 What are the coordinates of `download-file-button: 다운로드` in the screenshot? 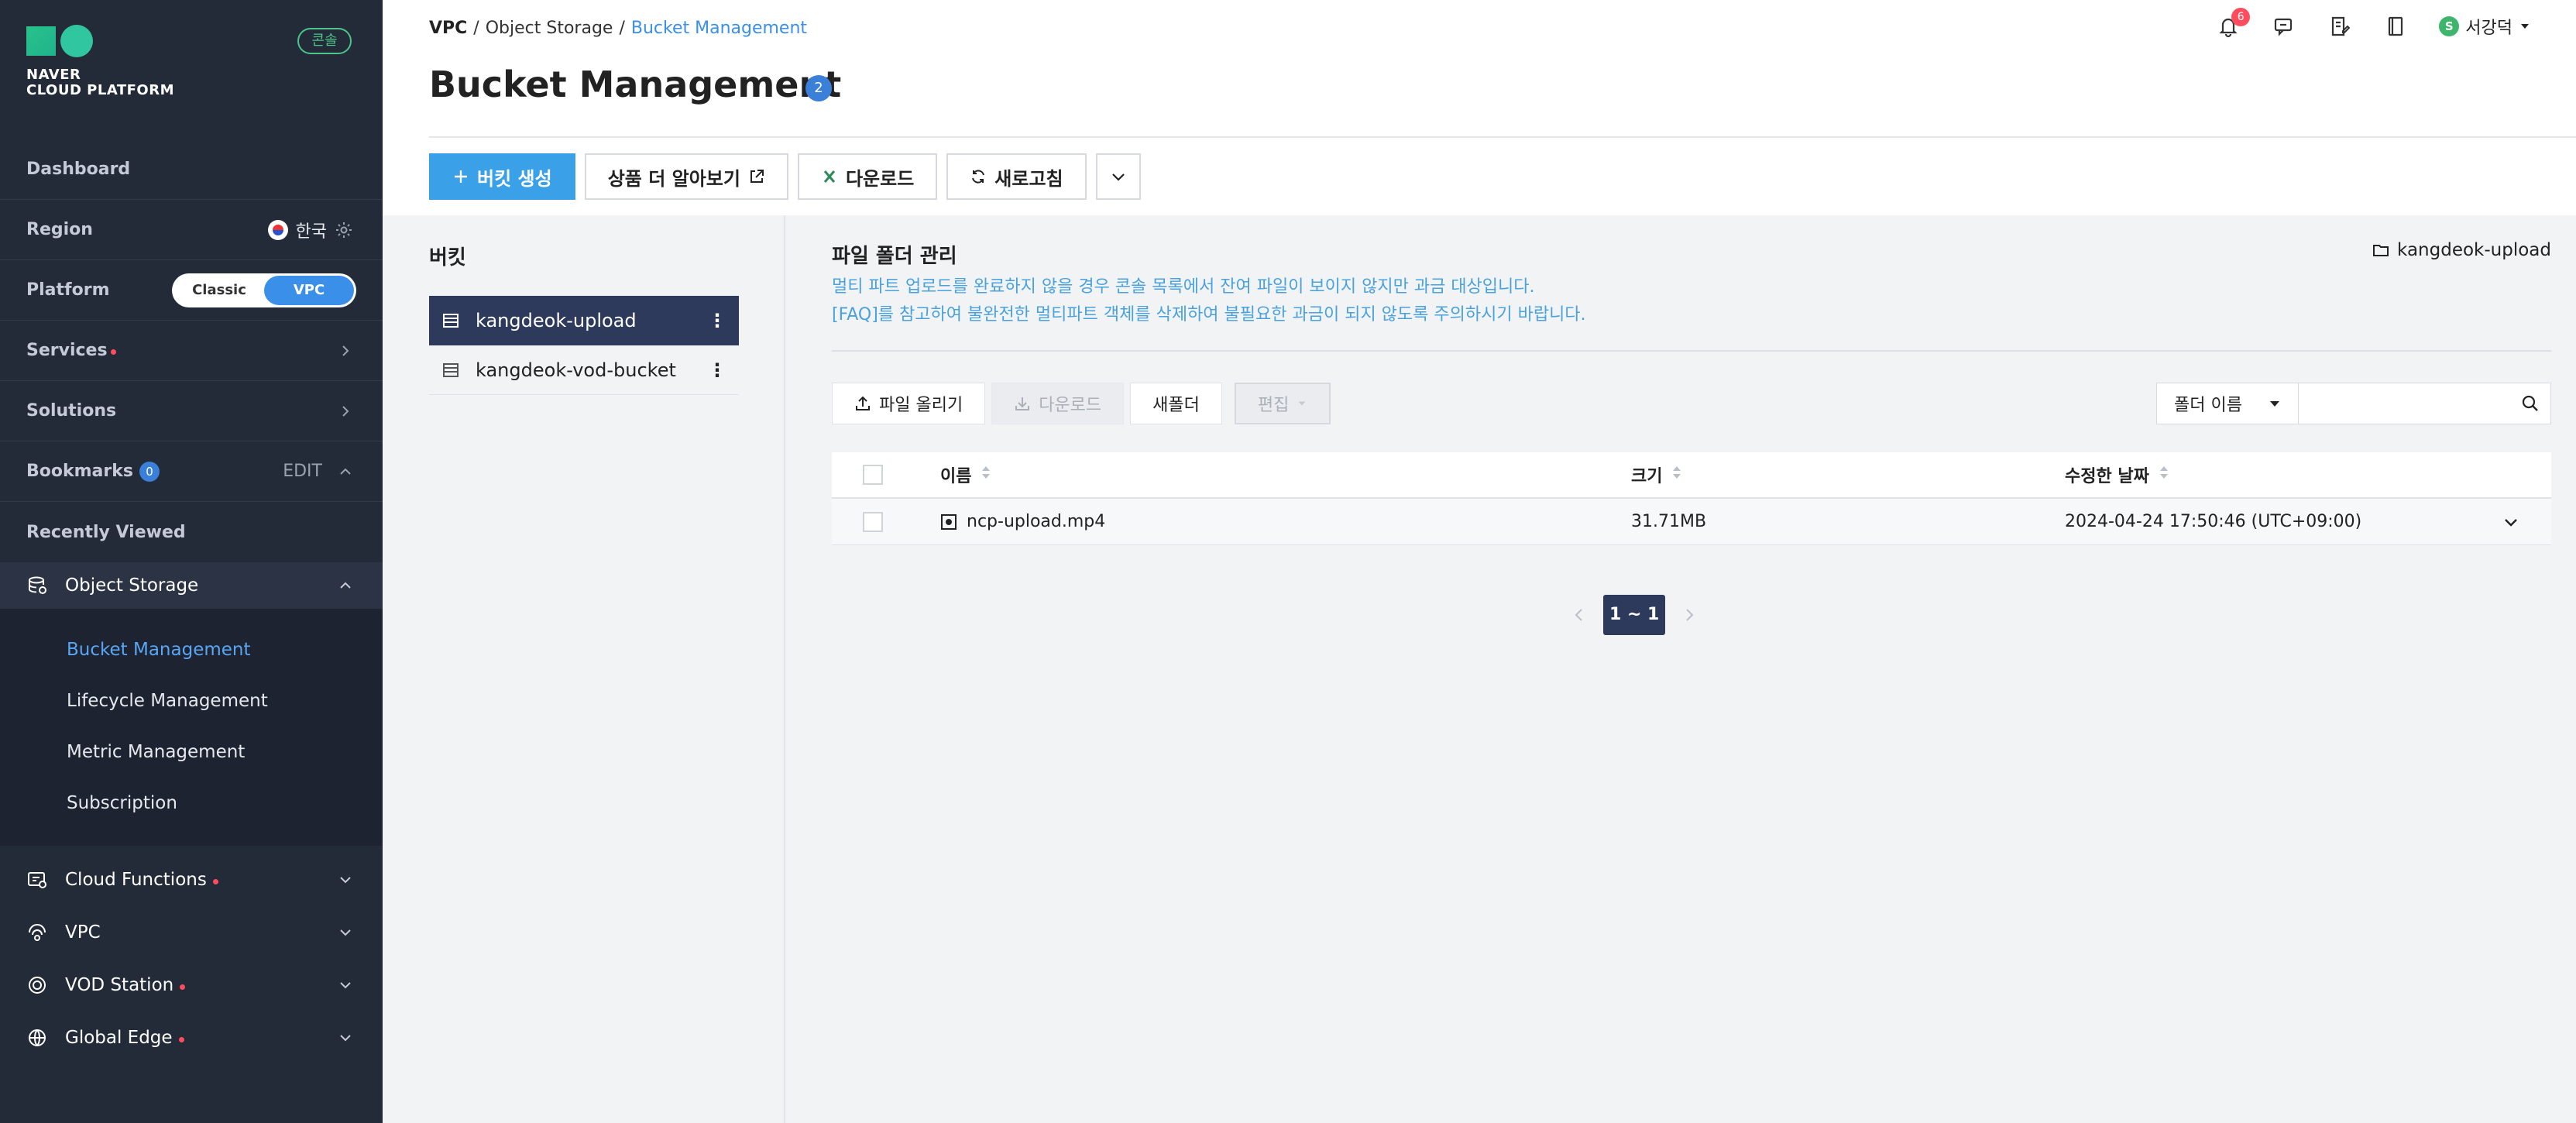 It's located at (1058, 403).